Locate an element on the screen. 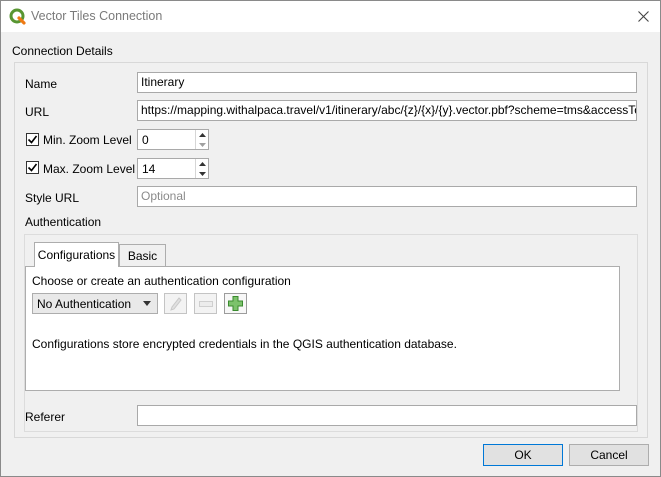 This screenshot has width=661, height=477. name-label: Name is located at coordinates (41, 84).